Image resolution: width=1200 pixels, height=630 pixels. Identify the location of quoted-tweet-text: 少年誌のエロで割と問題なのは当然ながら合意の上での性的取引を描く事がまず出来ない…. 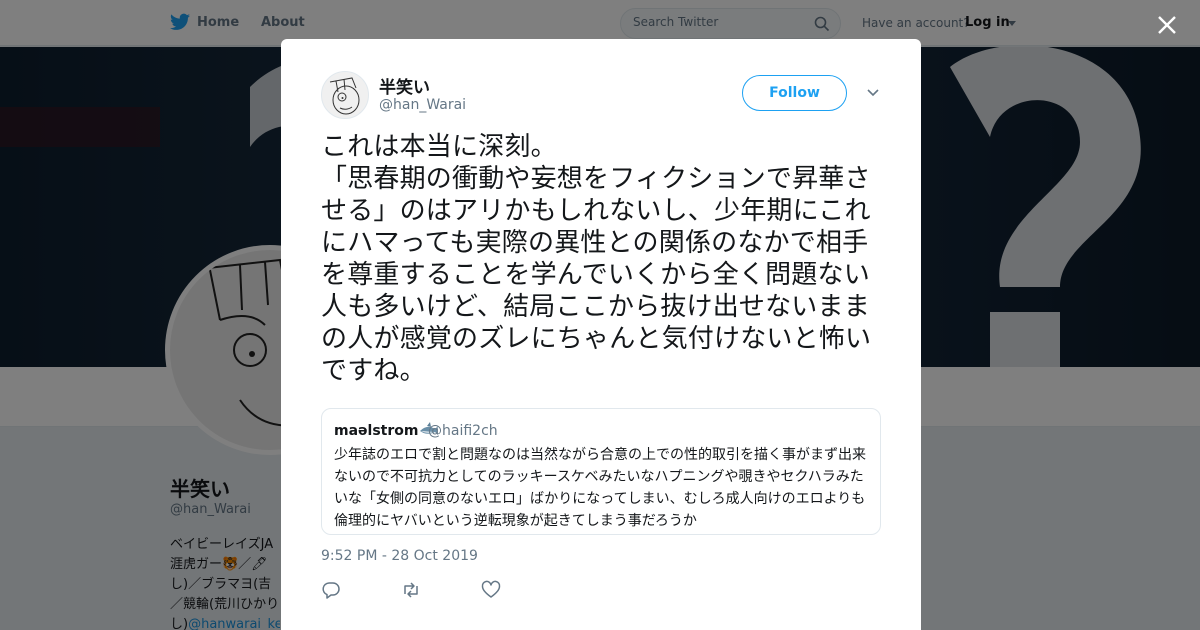
(600, 488).